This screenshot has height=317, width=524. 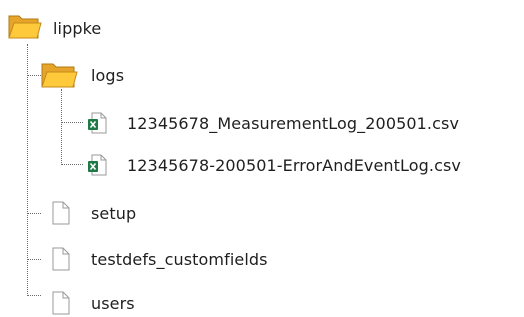 What do you see at coordinates (34, 295) in the screenshot?
I see `tree-connector-users` at bounding box center [34, 295].